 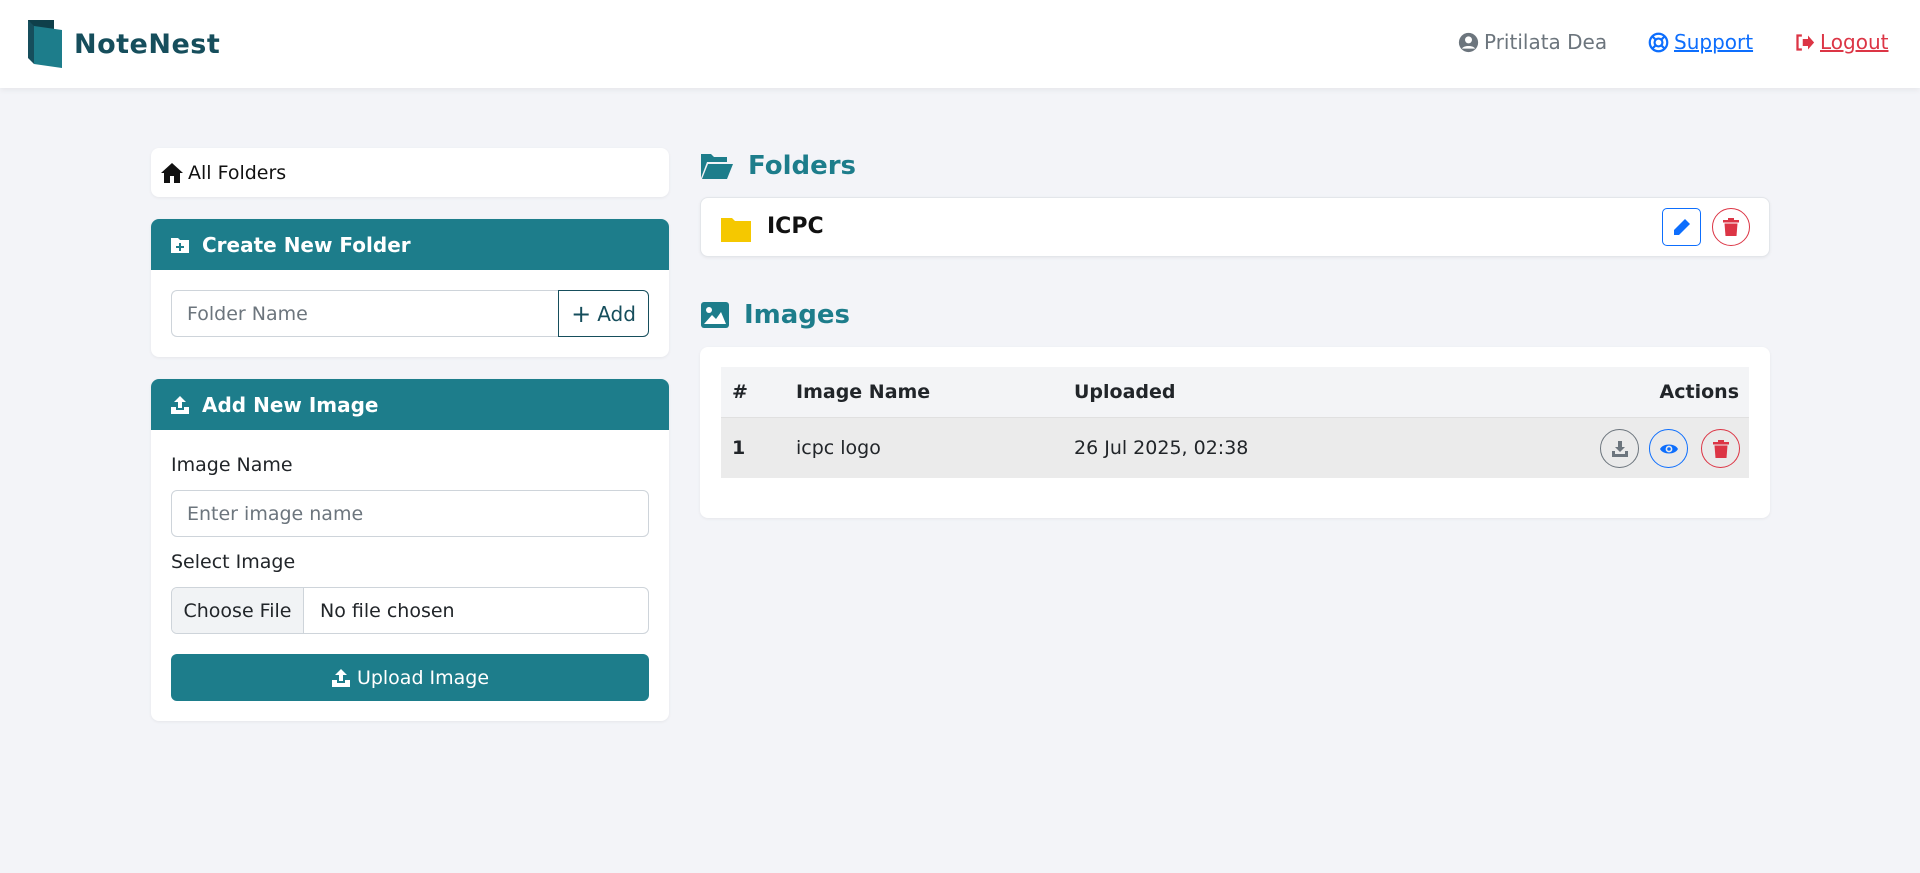 What do you see at coordinates (1468, 42) in the screenshot?
I see `user-circle-icon` at bounding box center [1468, 42].